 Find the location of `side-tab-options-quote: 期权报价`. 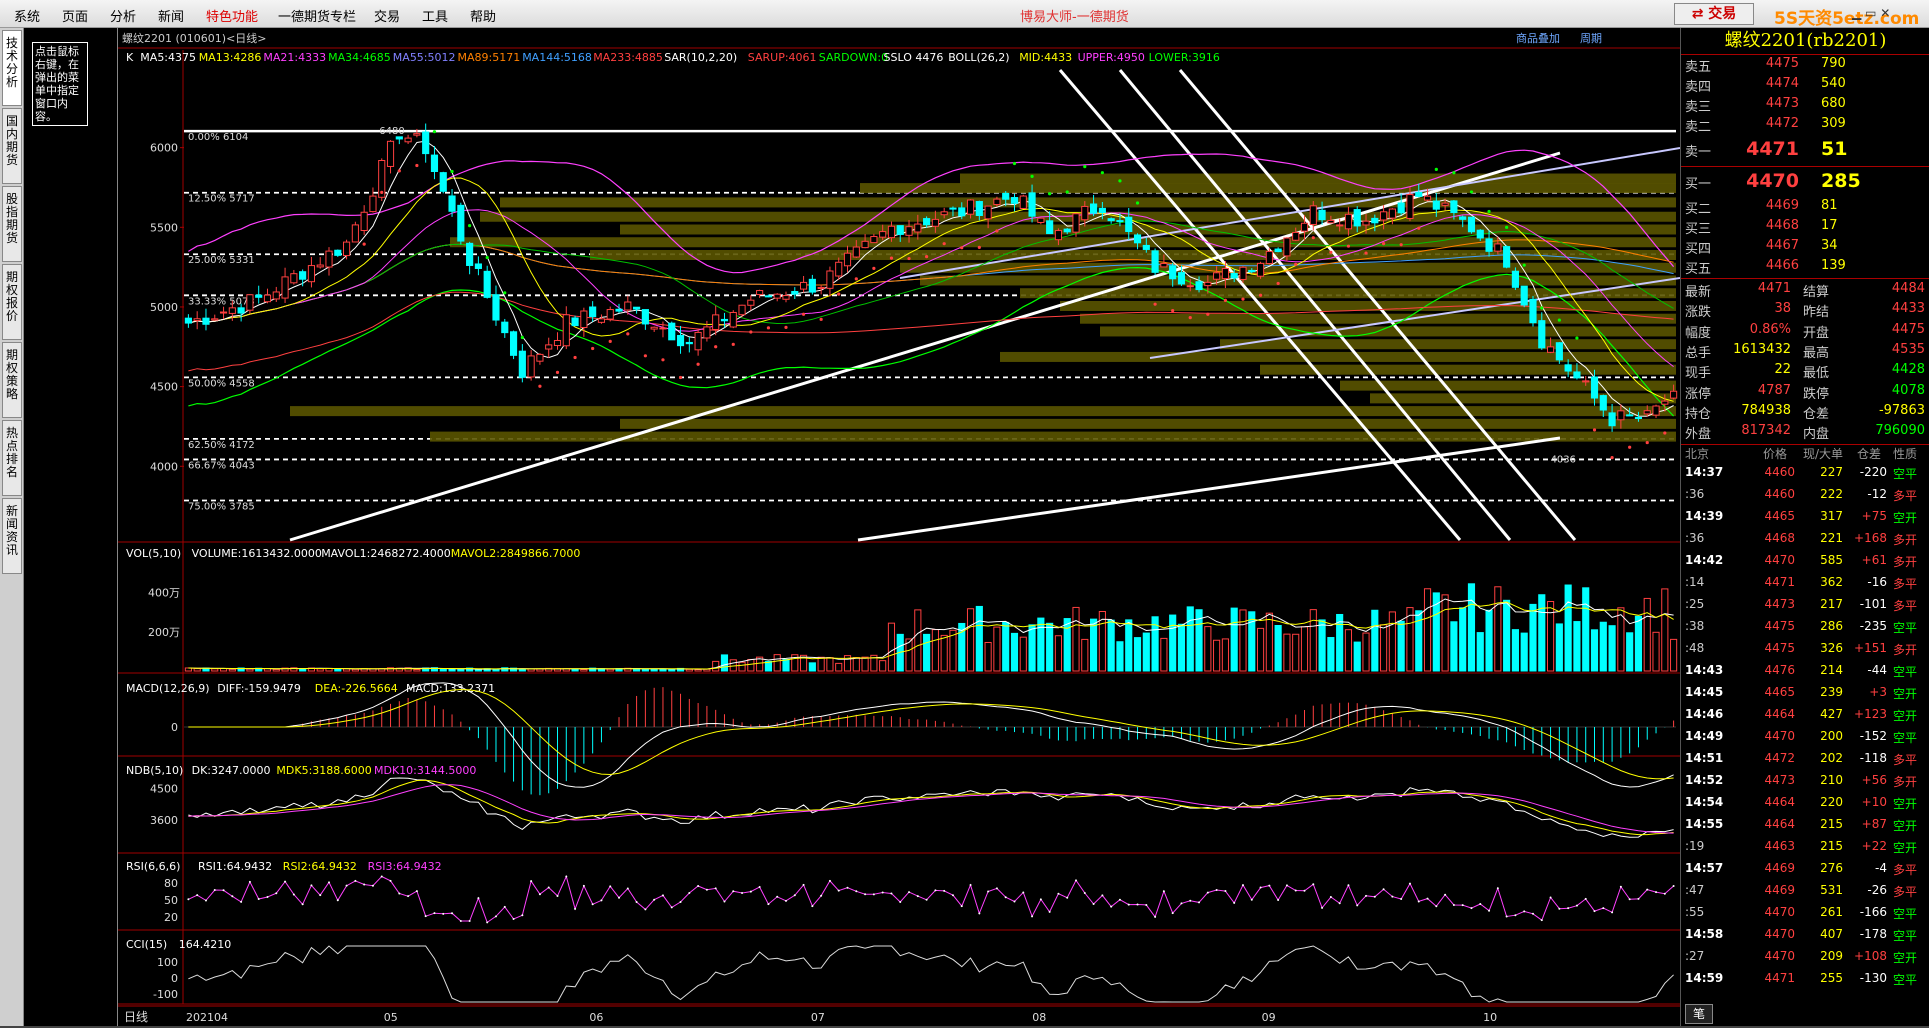

side-tab-options-quote: 期权报价 is located at coordinates (12, 302).